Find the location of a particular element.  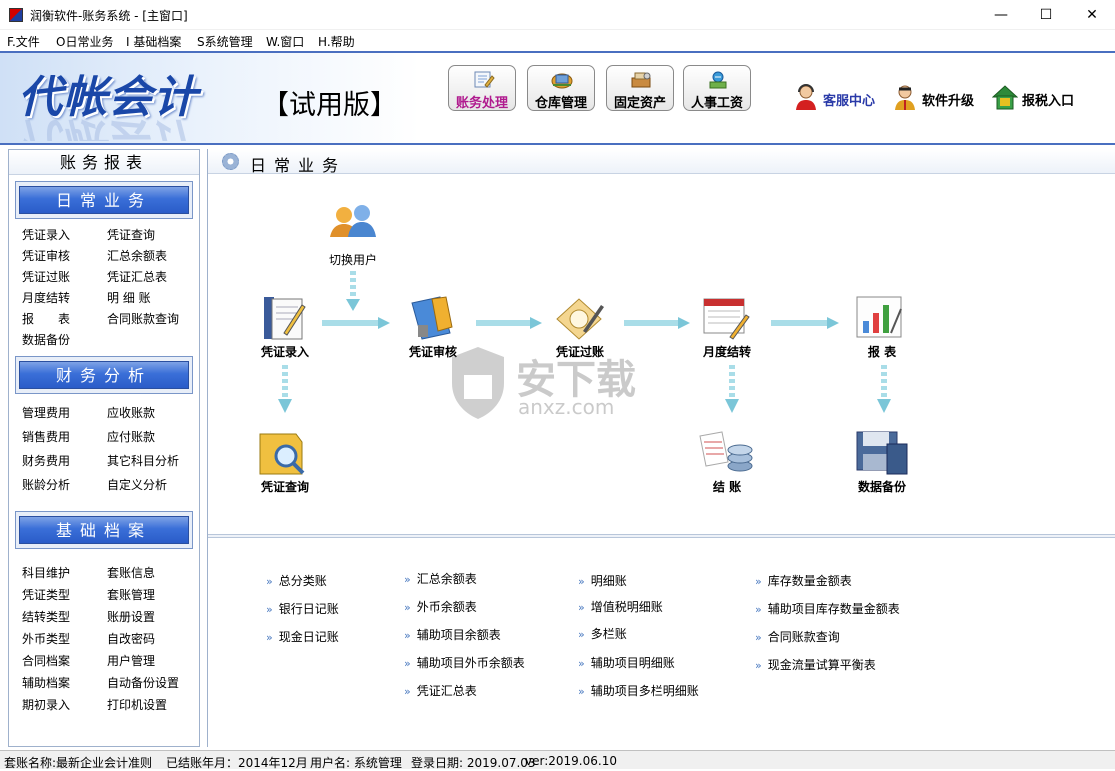

nav-voucher-query: 凭证查询 is located at coordinates (131, 234).